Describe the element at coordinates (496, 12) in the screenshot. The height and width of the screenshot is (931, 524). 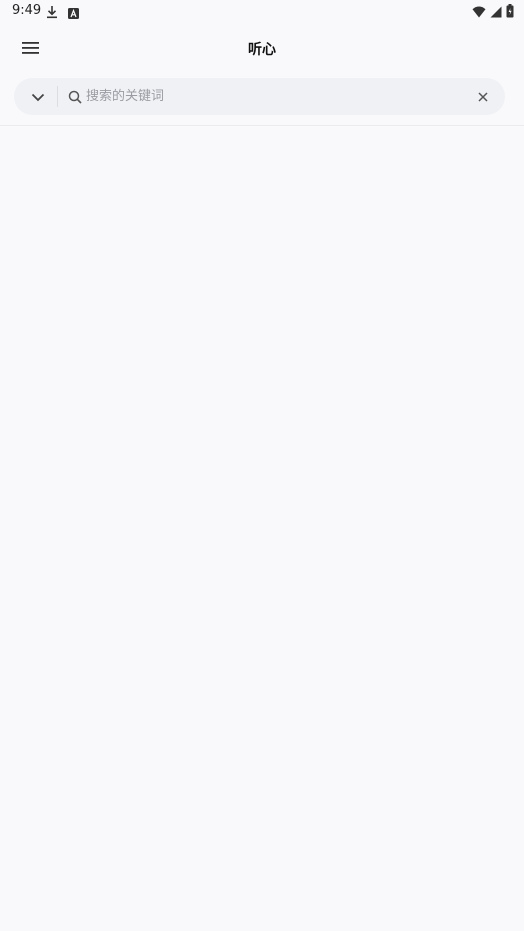
I see `signal-icon` at that location.